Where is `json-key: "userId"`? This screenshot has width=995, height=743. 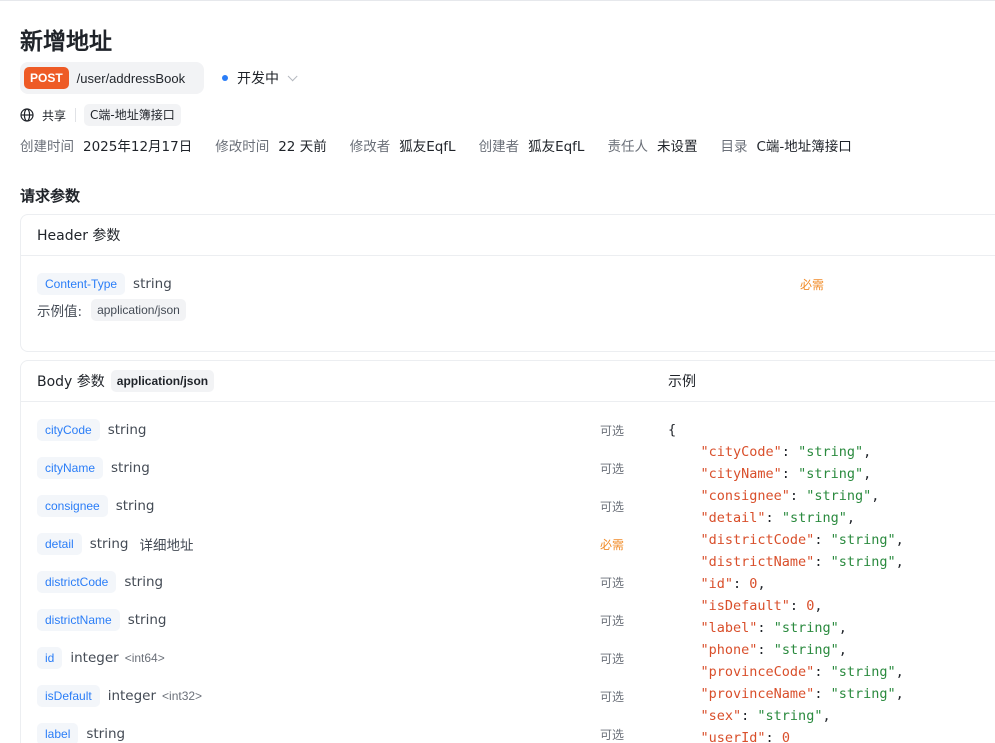
json-key: "userId" is located at coordinates (733, 736).